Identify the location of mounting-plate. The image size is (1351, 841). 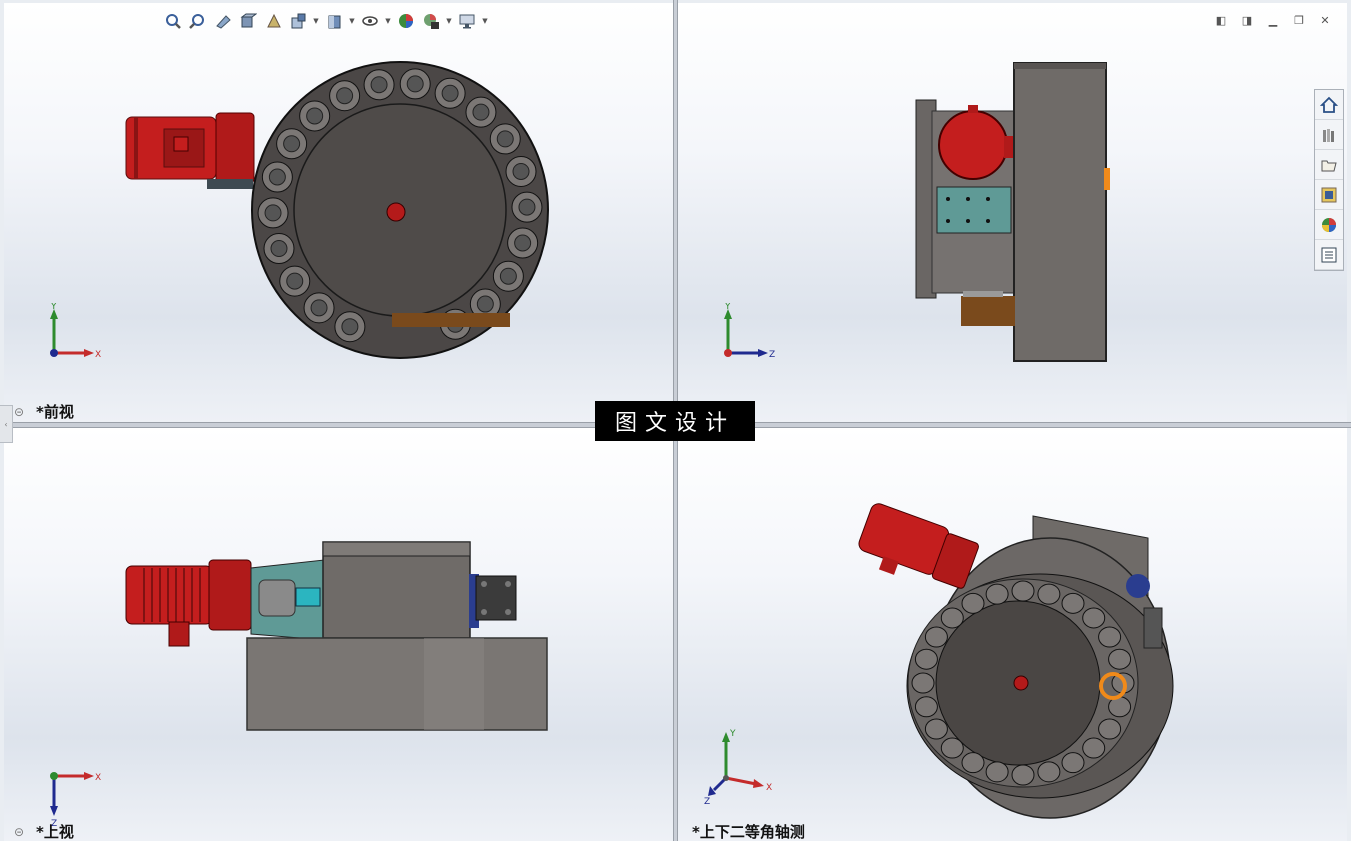
(974, 210).